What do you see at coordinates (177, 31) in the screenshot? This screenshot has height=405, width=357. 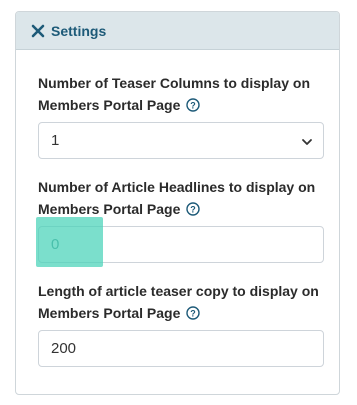 I see `panel-header: Settings` at bounding box center [177, 31].